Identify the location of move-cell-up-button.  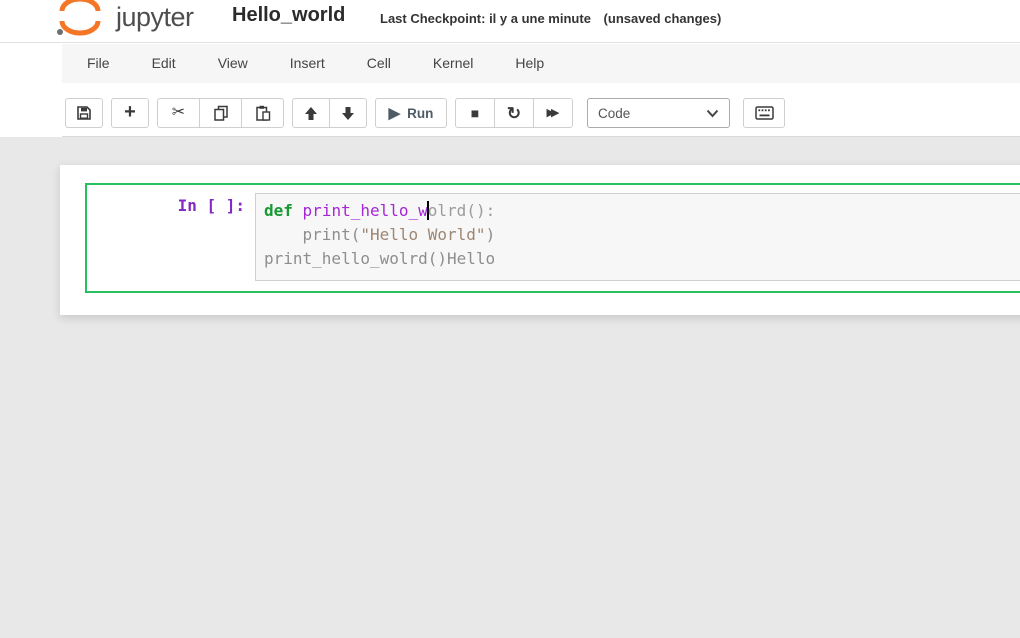
(311, 113).